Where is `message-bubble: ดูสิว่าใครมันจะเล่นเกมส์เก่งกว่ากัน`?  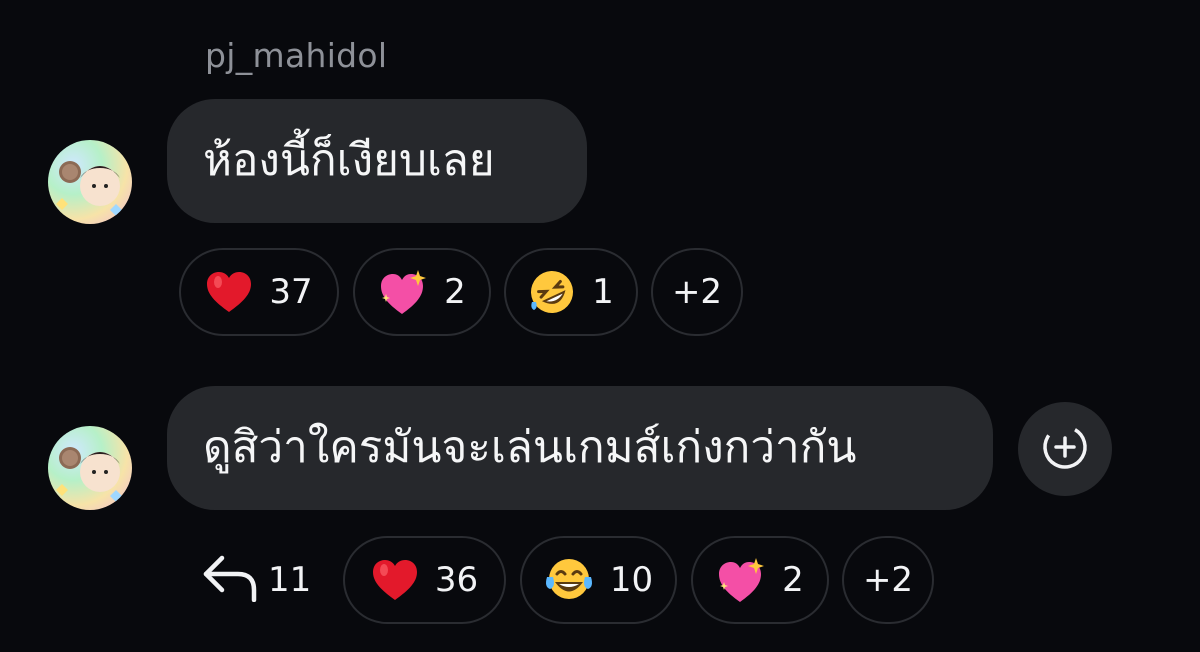
message-bubble: ดูสิว่าใครมันจะเล่นเกมส์เก่งกว่ากัน is located at coordinates (580, 448).